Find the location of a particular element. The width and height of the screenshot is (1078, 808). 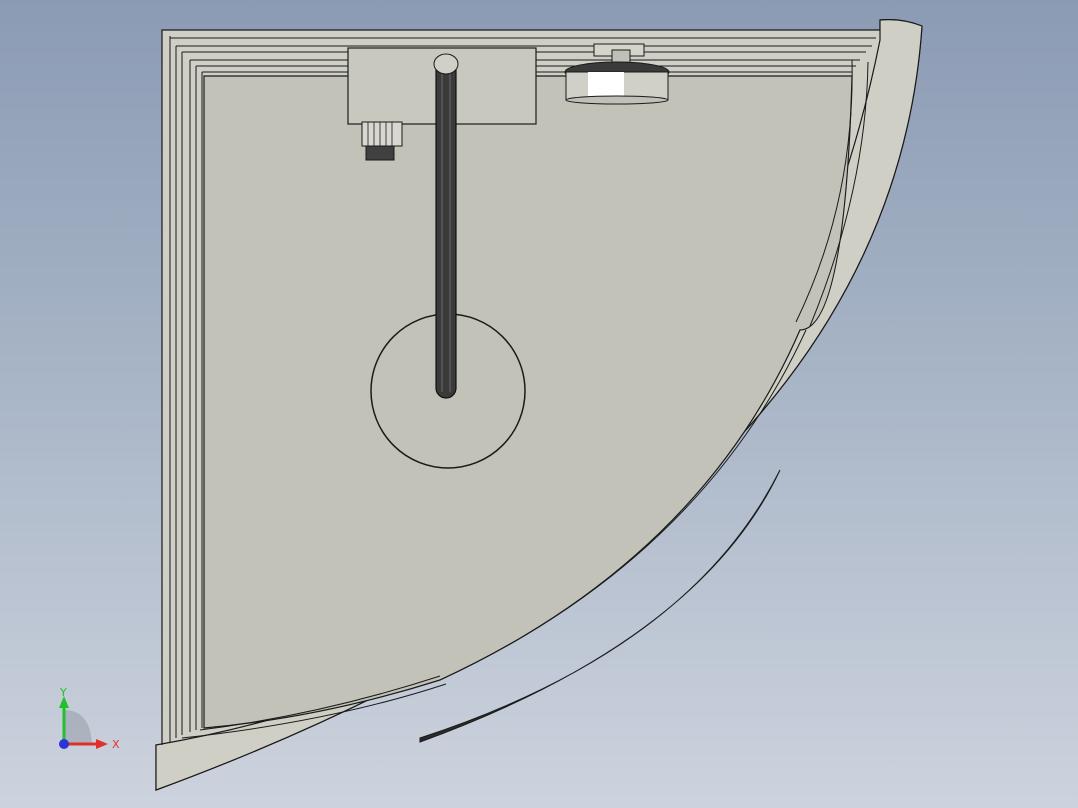

coordinate-triad: Y X is located at coordinates (89, 718).